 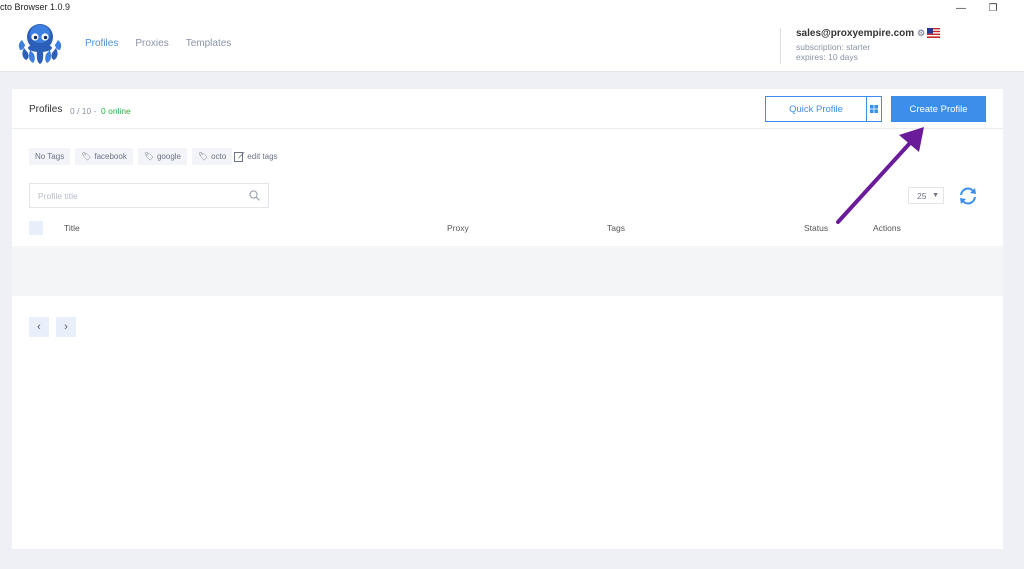 What do you see at coordinates (887, 228) in the screenshot?
I see `column-actions: Actions` at bounding box center [887, 228].